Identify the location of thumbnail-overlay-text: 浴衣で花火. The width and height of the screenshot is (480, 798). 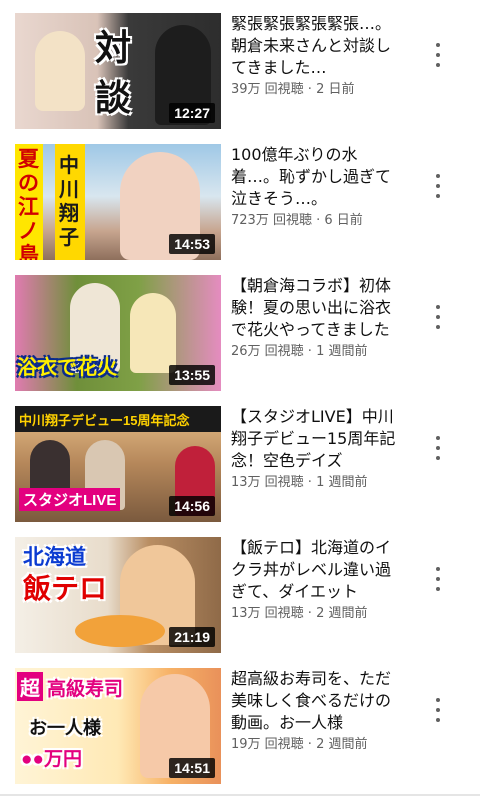
(67, 368).